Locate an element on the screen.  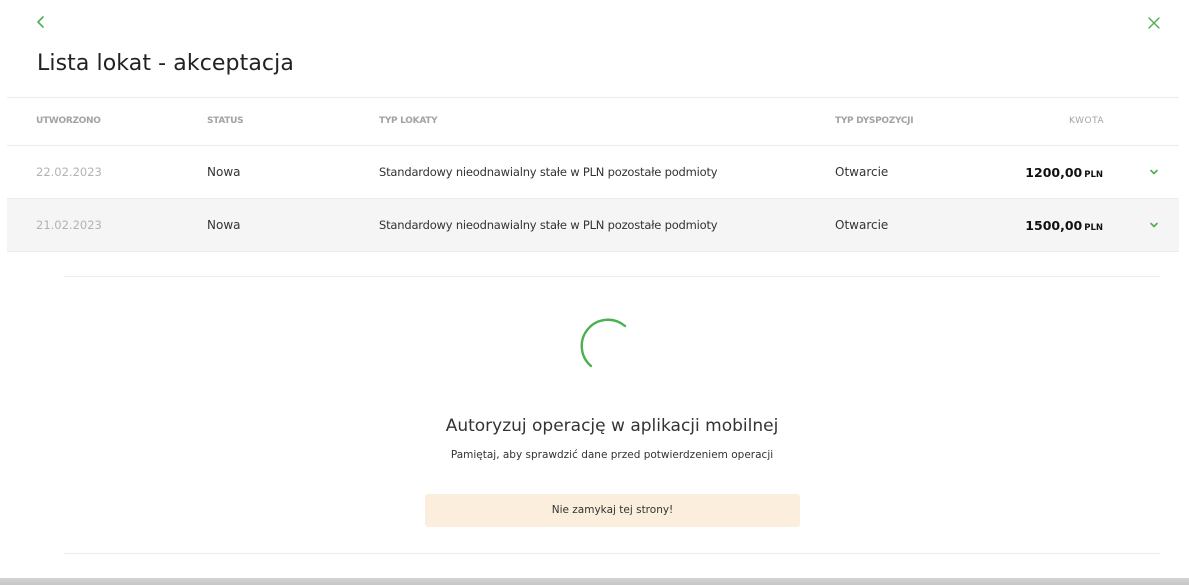
page-title: Lista lokat - akceptacja is located at coordinates (165, 63).